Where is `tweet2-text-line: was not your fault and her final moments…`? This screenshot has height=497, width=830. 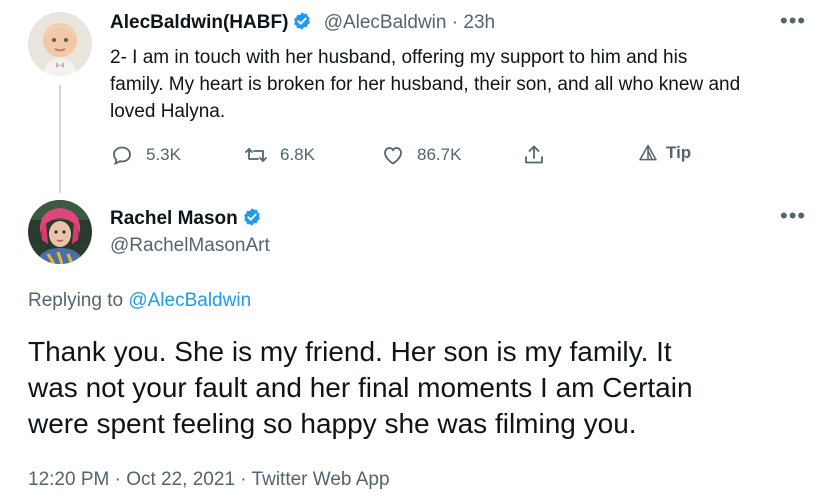 tweet2-text-line: was not your fault and her final moments… is located at coordinates (360, 387).